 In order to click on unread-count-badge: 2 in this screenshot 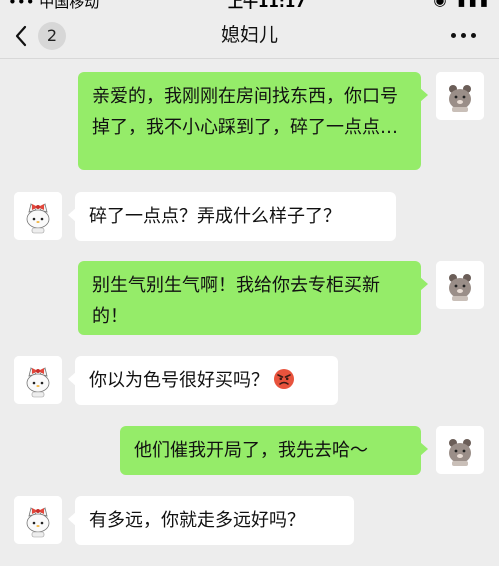, I will do `click(52, 36)`.